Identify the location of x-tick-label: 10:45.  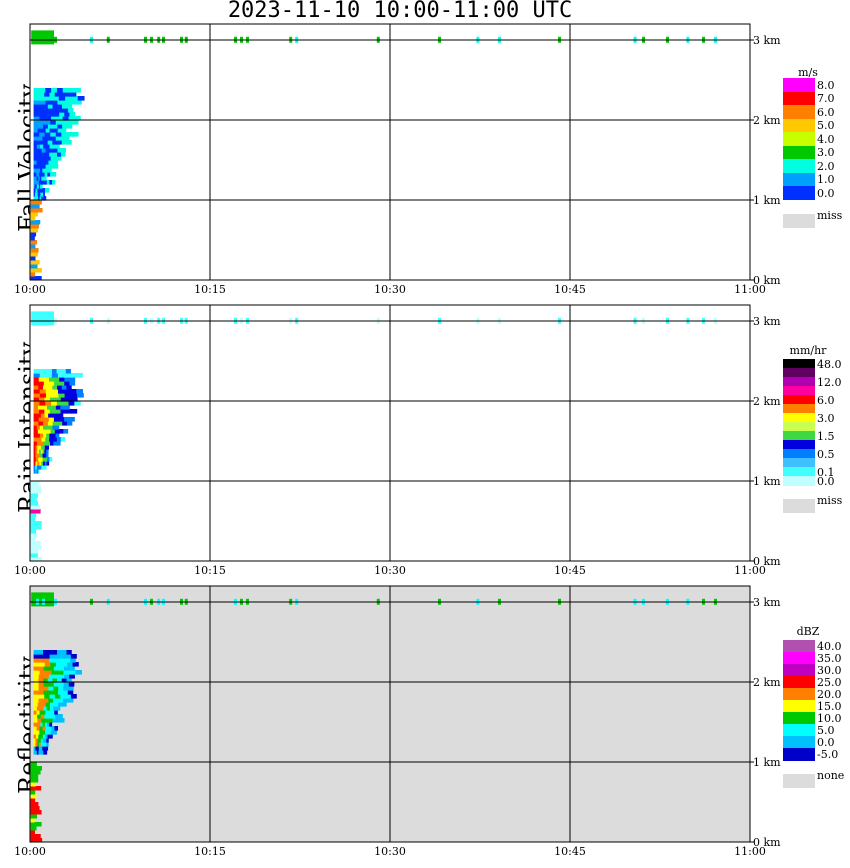
(570, 851).